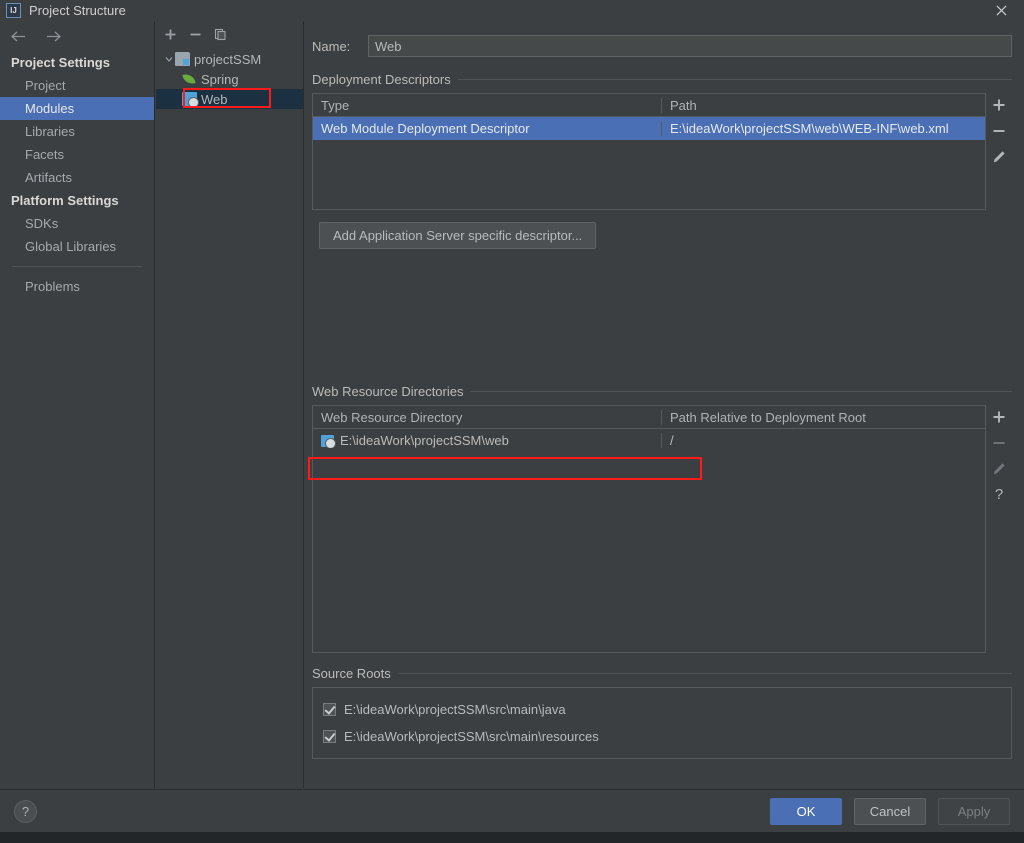  Describe the element at coordinates (331, 46) in the screenshot. I see `name-label: Name:` at that location.